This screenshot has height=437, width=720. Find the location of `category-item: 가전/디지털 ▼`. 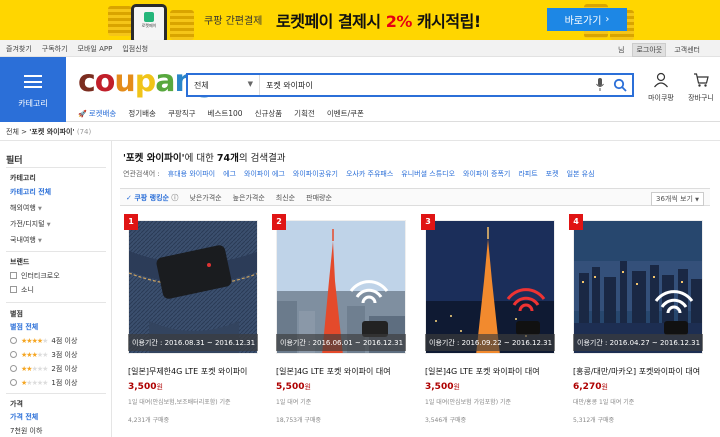

category-item: 가전/디지털 ▼ is located at coordinates (30, 224).